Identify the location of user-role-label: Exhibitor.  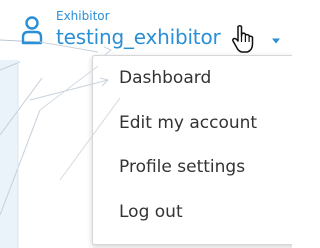
(83, 16).